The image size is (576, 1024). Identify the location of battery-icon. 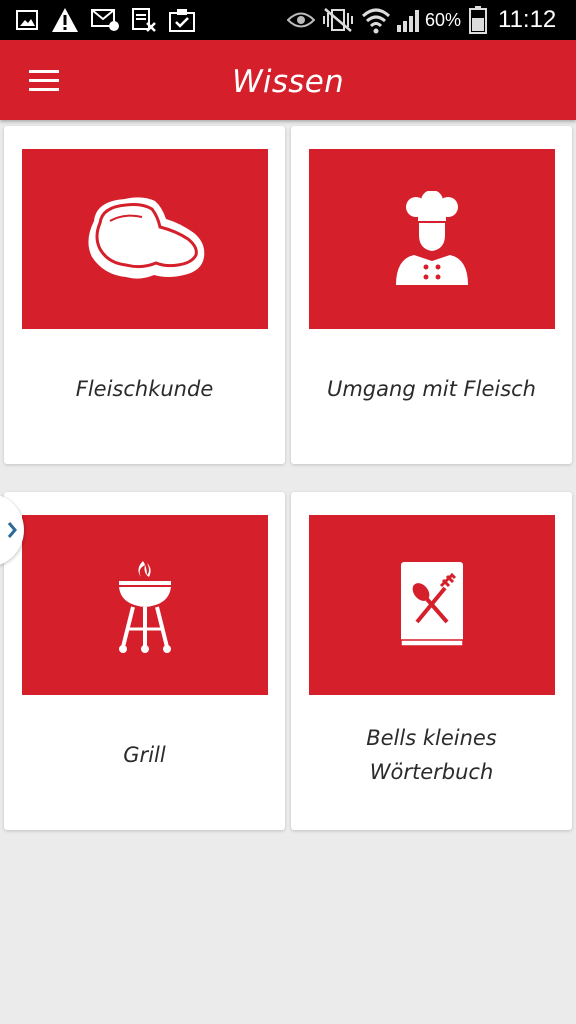
(478, 20).